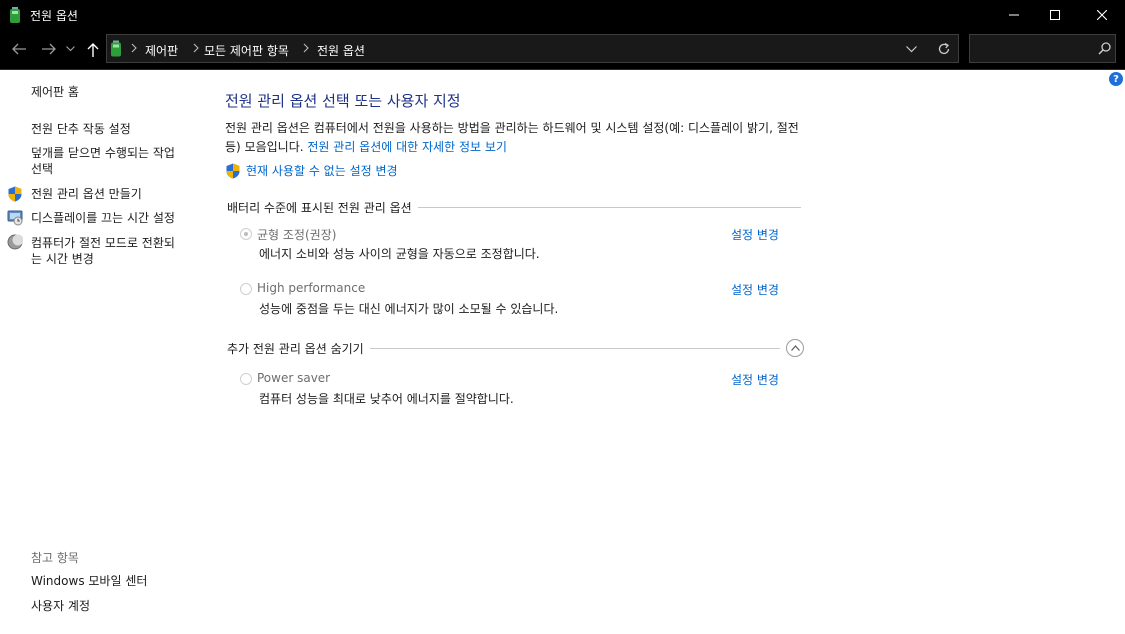 This screenshot has height=634, width=1125. What do you see at coordinates (755, 379) in the screenshot?
I see `change-settings-link-power-saver: 설정 변경` at bounding box center [755, 379].